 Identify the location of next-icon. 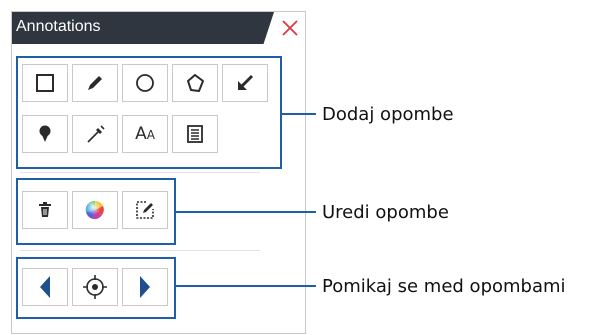
(145, 287).